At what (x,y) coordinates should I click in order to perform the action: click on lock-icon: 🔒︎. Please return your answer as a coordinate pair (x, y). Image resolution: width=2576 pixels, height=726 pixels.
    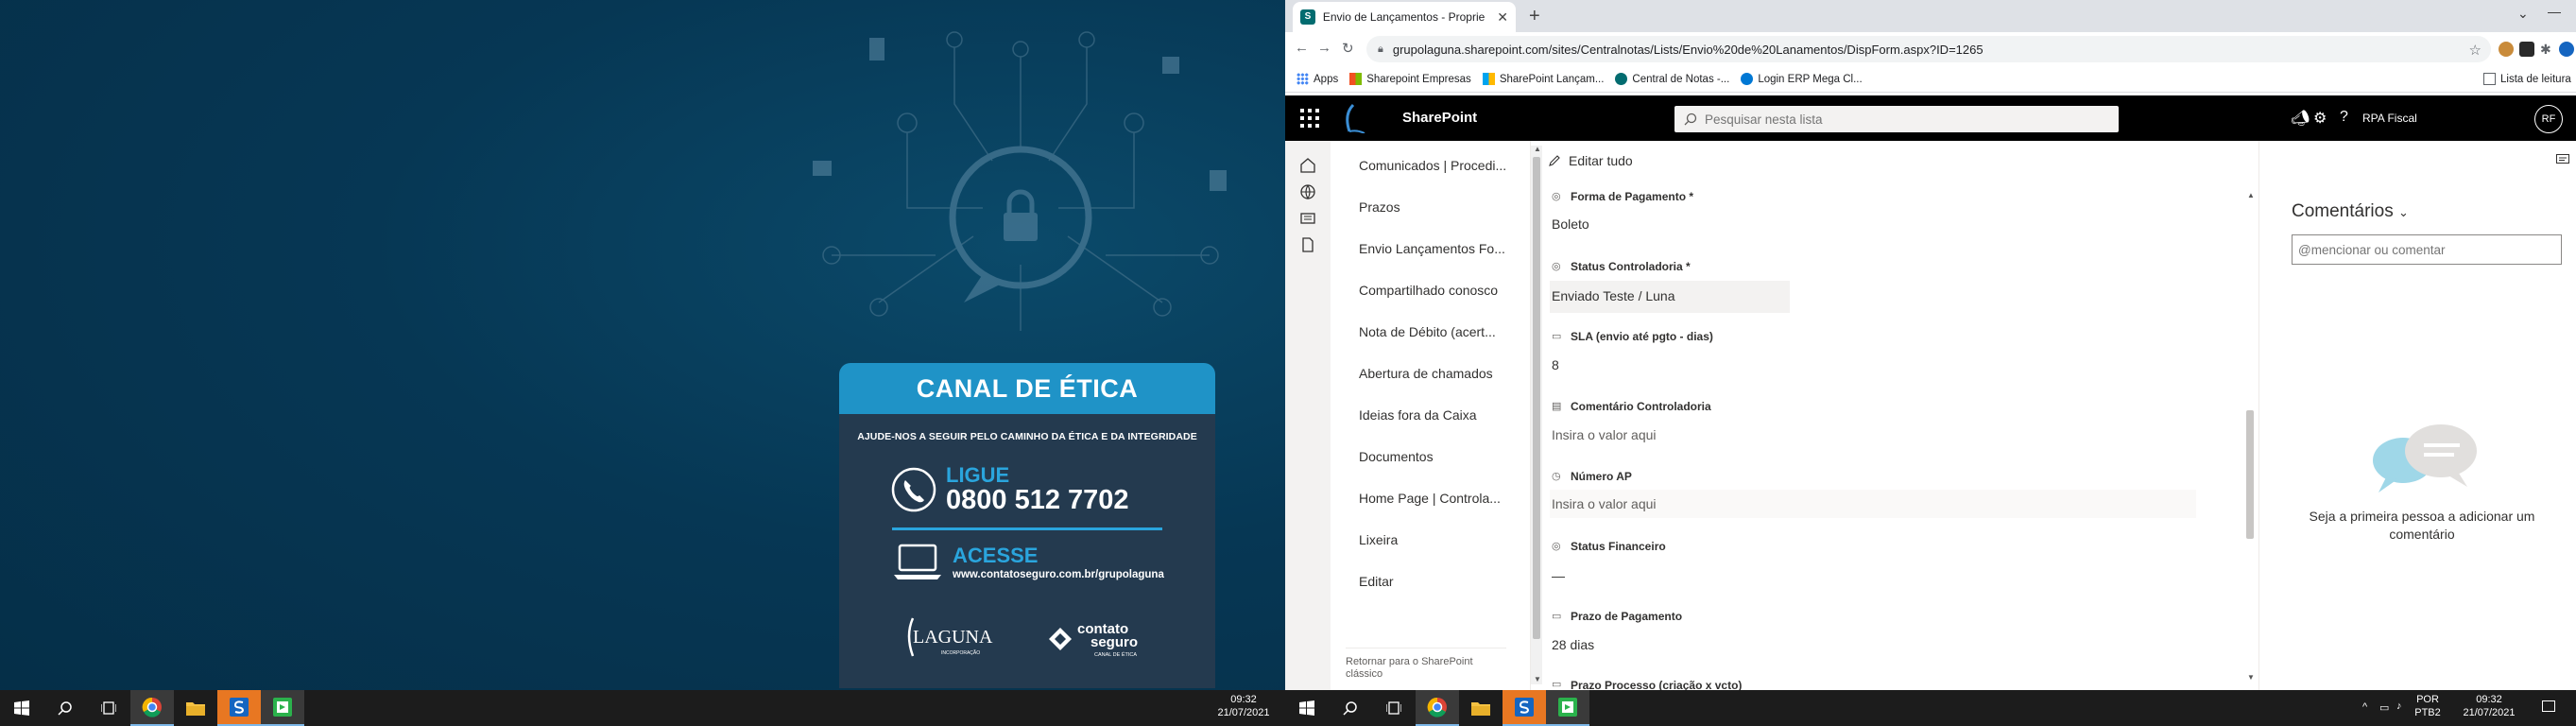
    Looking at the image, I should click on (1380, 49).